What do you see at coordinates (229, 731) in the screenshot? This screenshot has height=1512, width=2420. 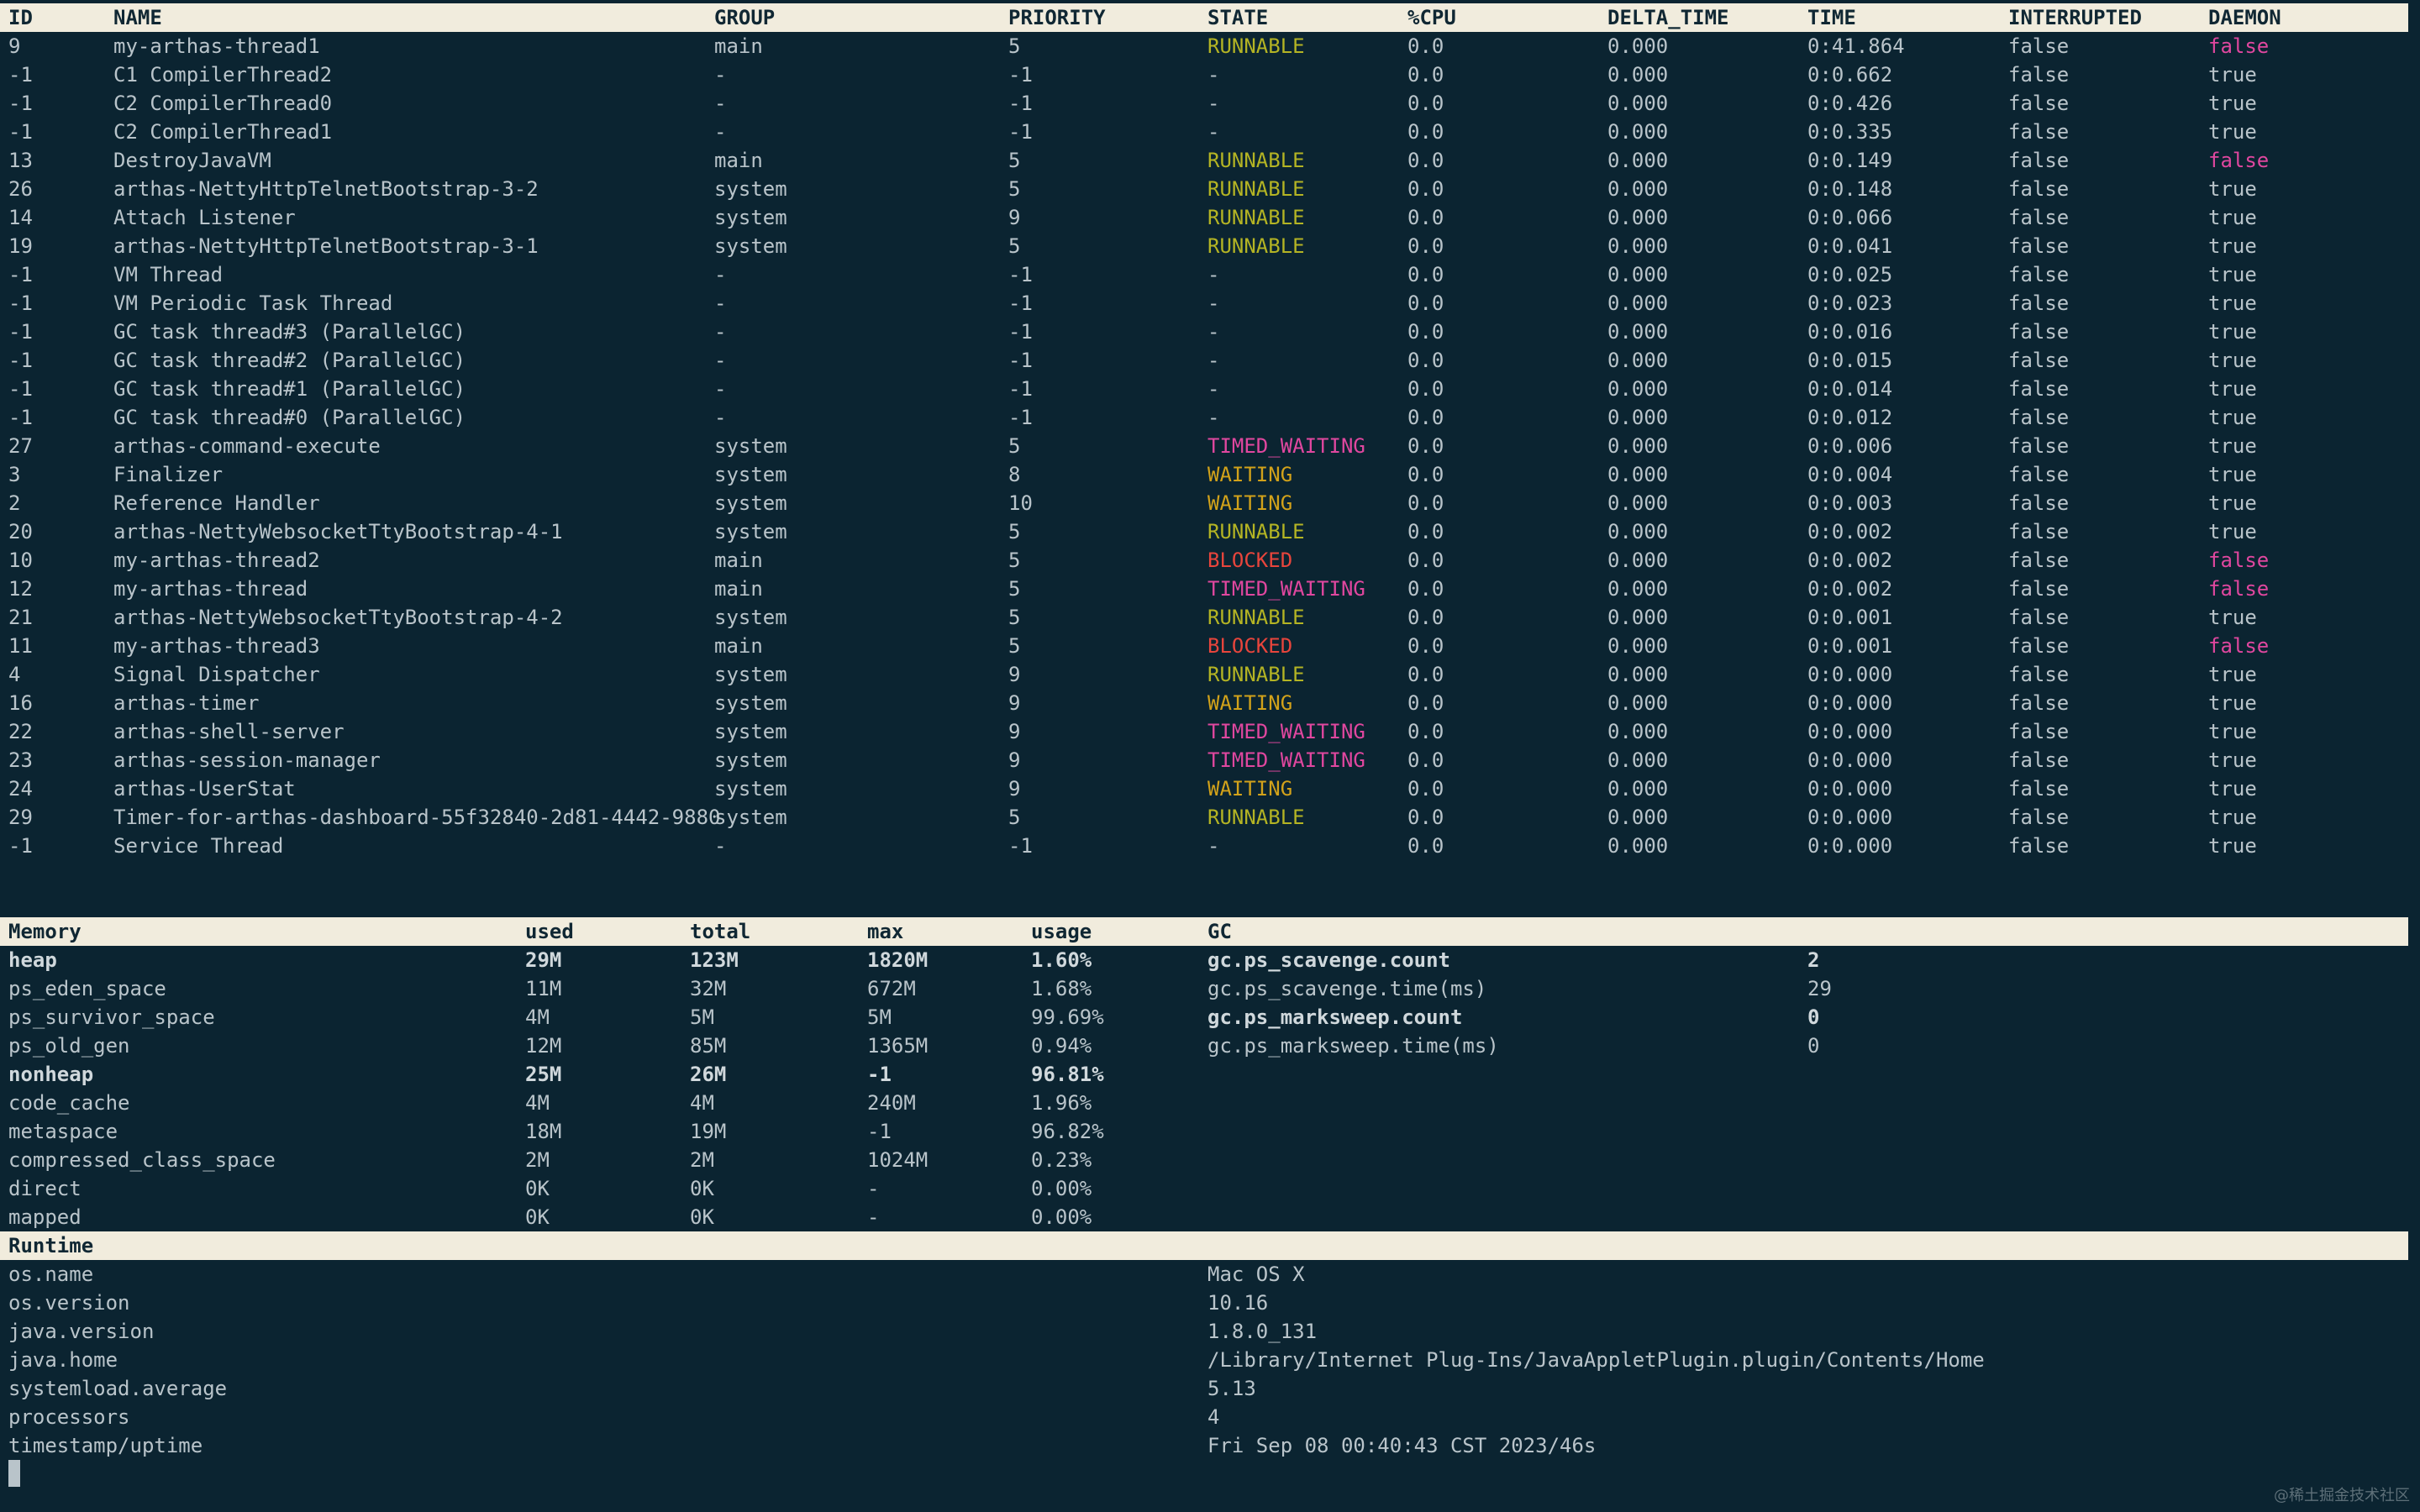 I see `thread-name: arthas-shell-server` at bounding box center [229, 731].